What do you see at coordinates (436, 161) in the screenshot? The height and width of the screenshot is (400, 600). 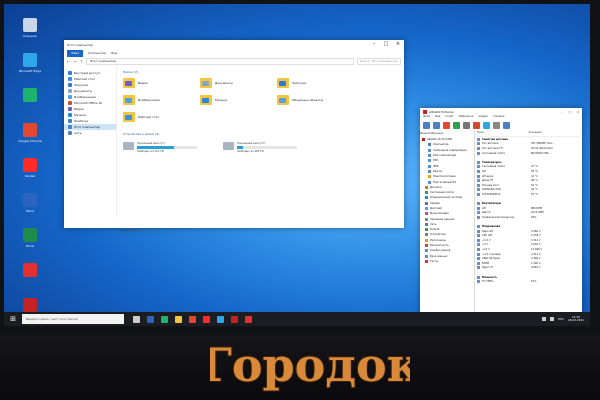 I see `tree-node-label: DMI` at bounding box center [436, 161].